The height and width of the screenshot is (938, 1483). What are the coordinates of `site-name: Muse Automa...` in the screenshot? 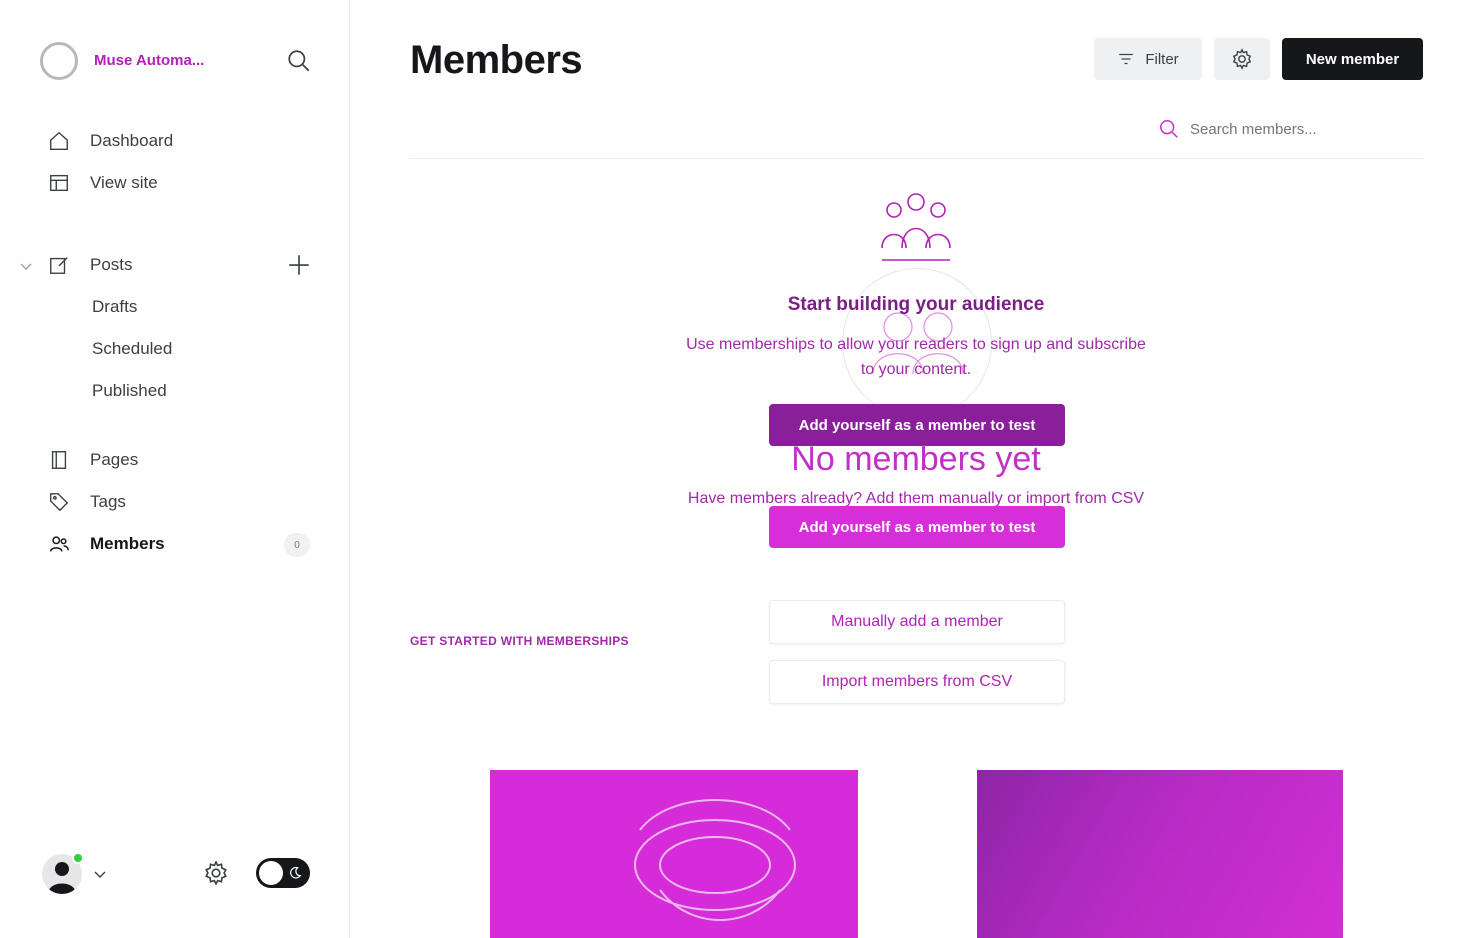 It's located at (149, 60).